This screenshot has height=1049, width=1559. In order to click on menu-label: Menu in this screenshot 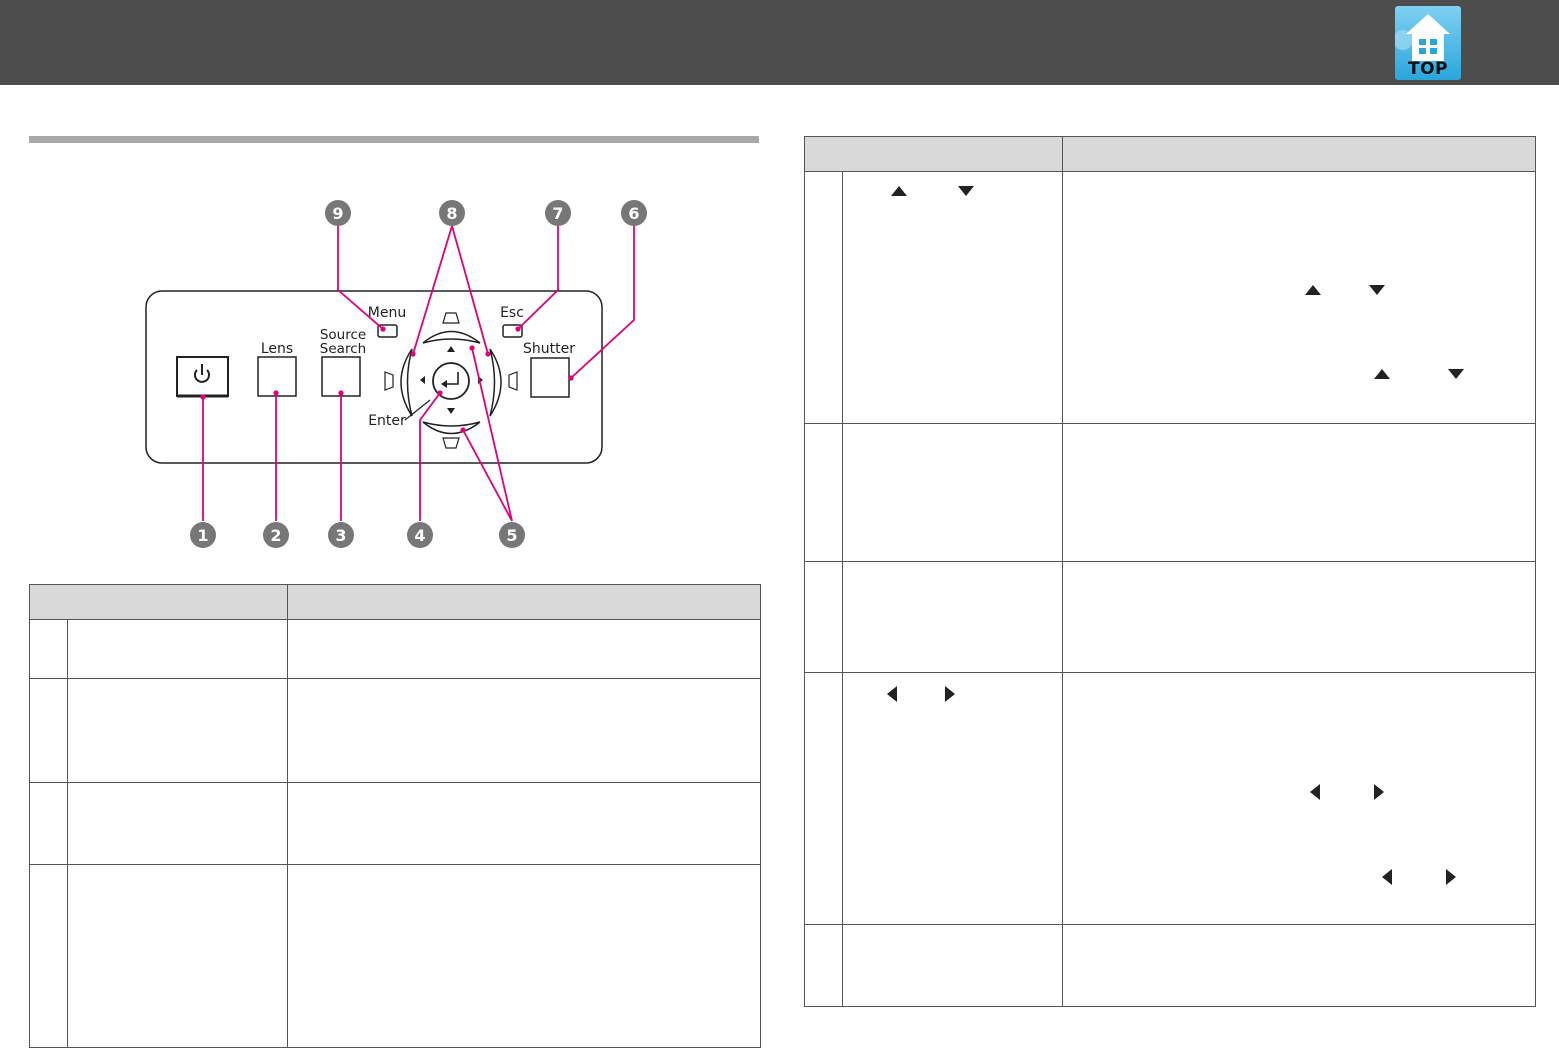, I will do `click(387, 313)`.